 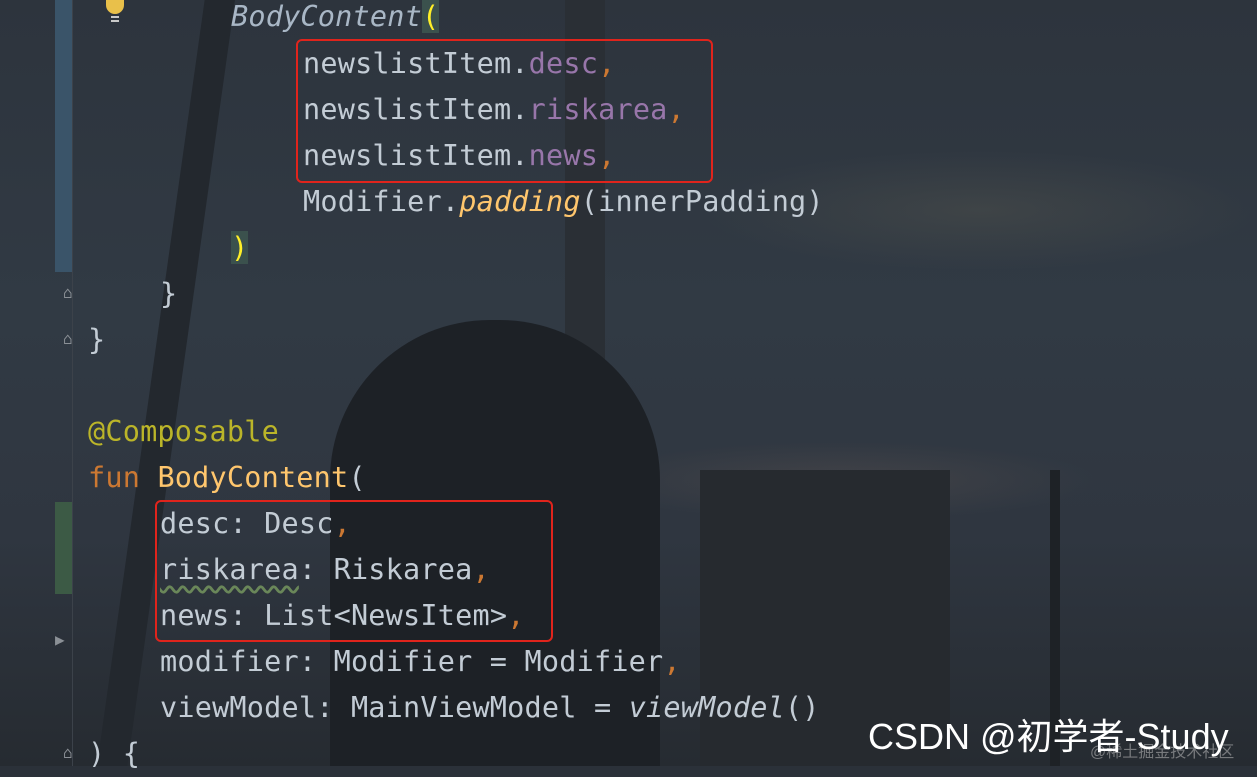 I want to click on highlight-box-call-args, so click(x=504, y=111).